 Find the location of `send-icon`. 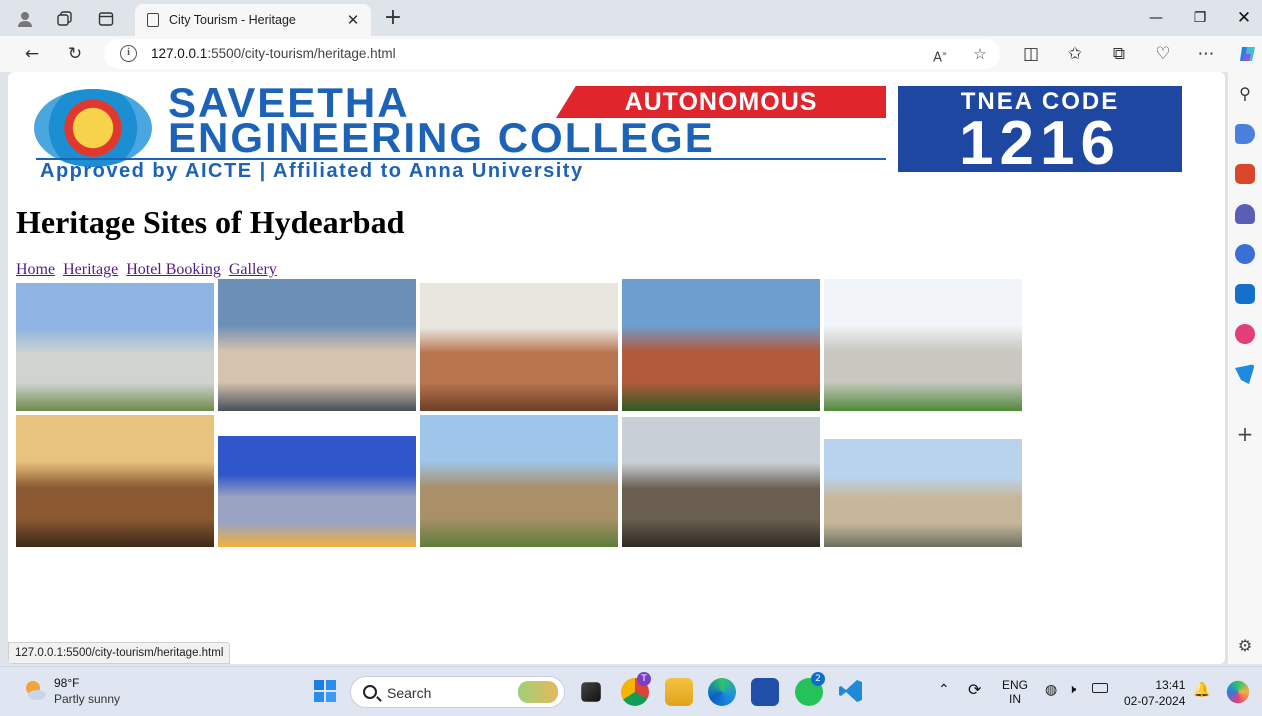

send-icon is located at coordinates (1245, 374).